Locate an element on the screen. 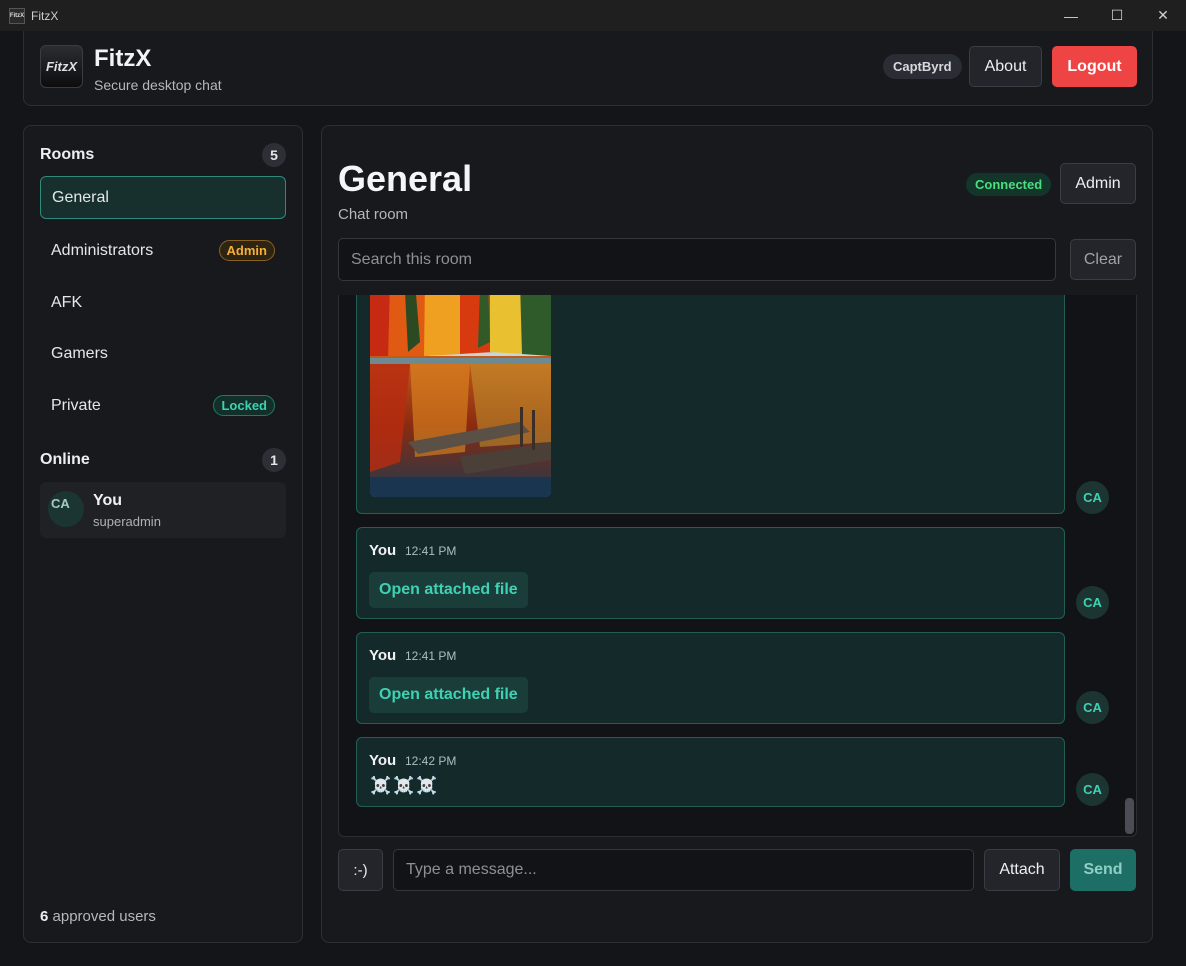  online-user-role: superadmin is located at coordinates (127, 521).